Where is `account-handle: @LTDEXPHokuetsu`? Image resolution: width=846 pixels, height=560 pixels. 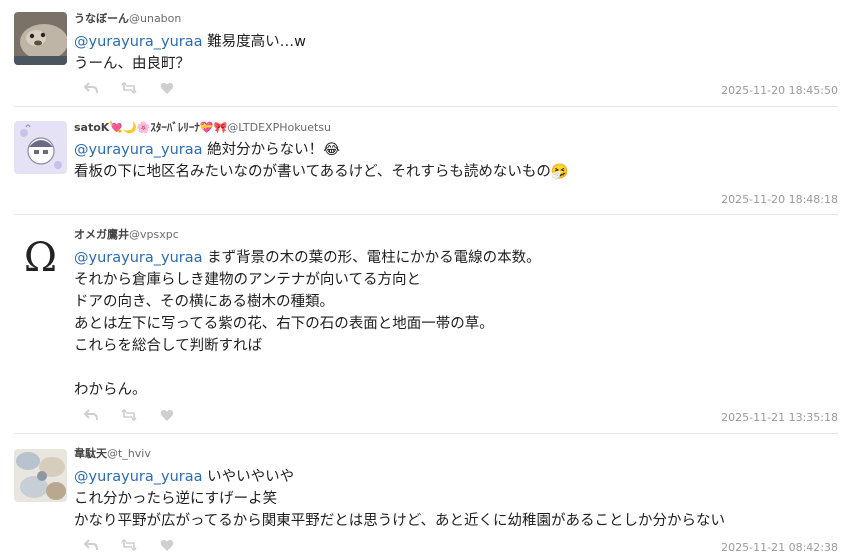
account-handle: @LTDEXPHokuetsu is located at coordinates (279, 127).